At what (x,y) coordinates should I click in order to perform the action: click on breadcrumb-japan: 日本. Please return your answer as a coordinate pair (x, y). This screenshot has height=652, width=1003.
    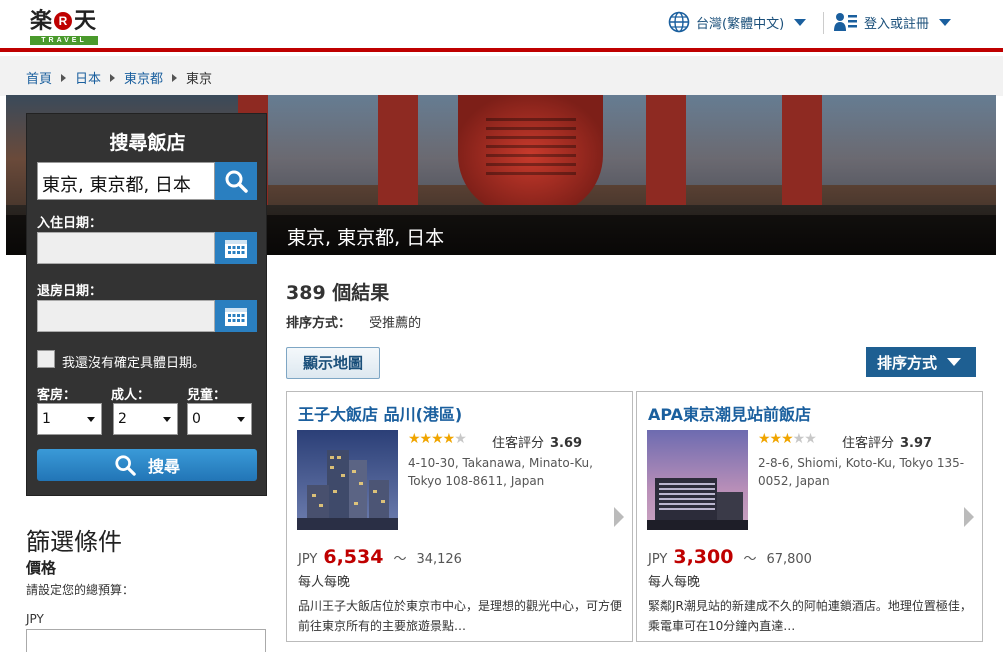
    Looking at the image, I should click on (88, 77).